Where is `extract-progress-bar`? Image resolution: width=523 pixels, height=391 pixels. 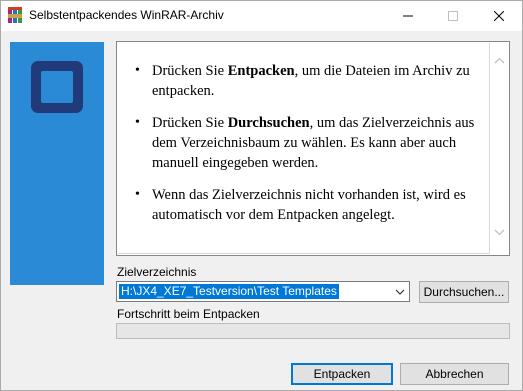
extract-progress-bar is located at coordinates (313, 331).